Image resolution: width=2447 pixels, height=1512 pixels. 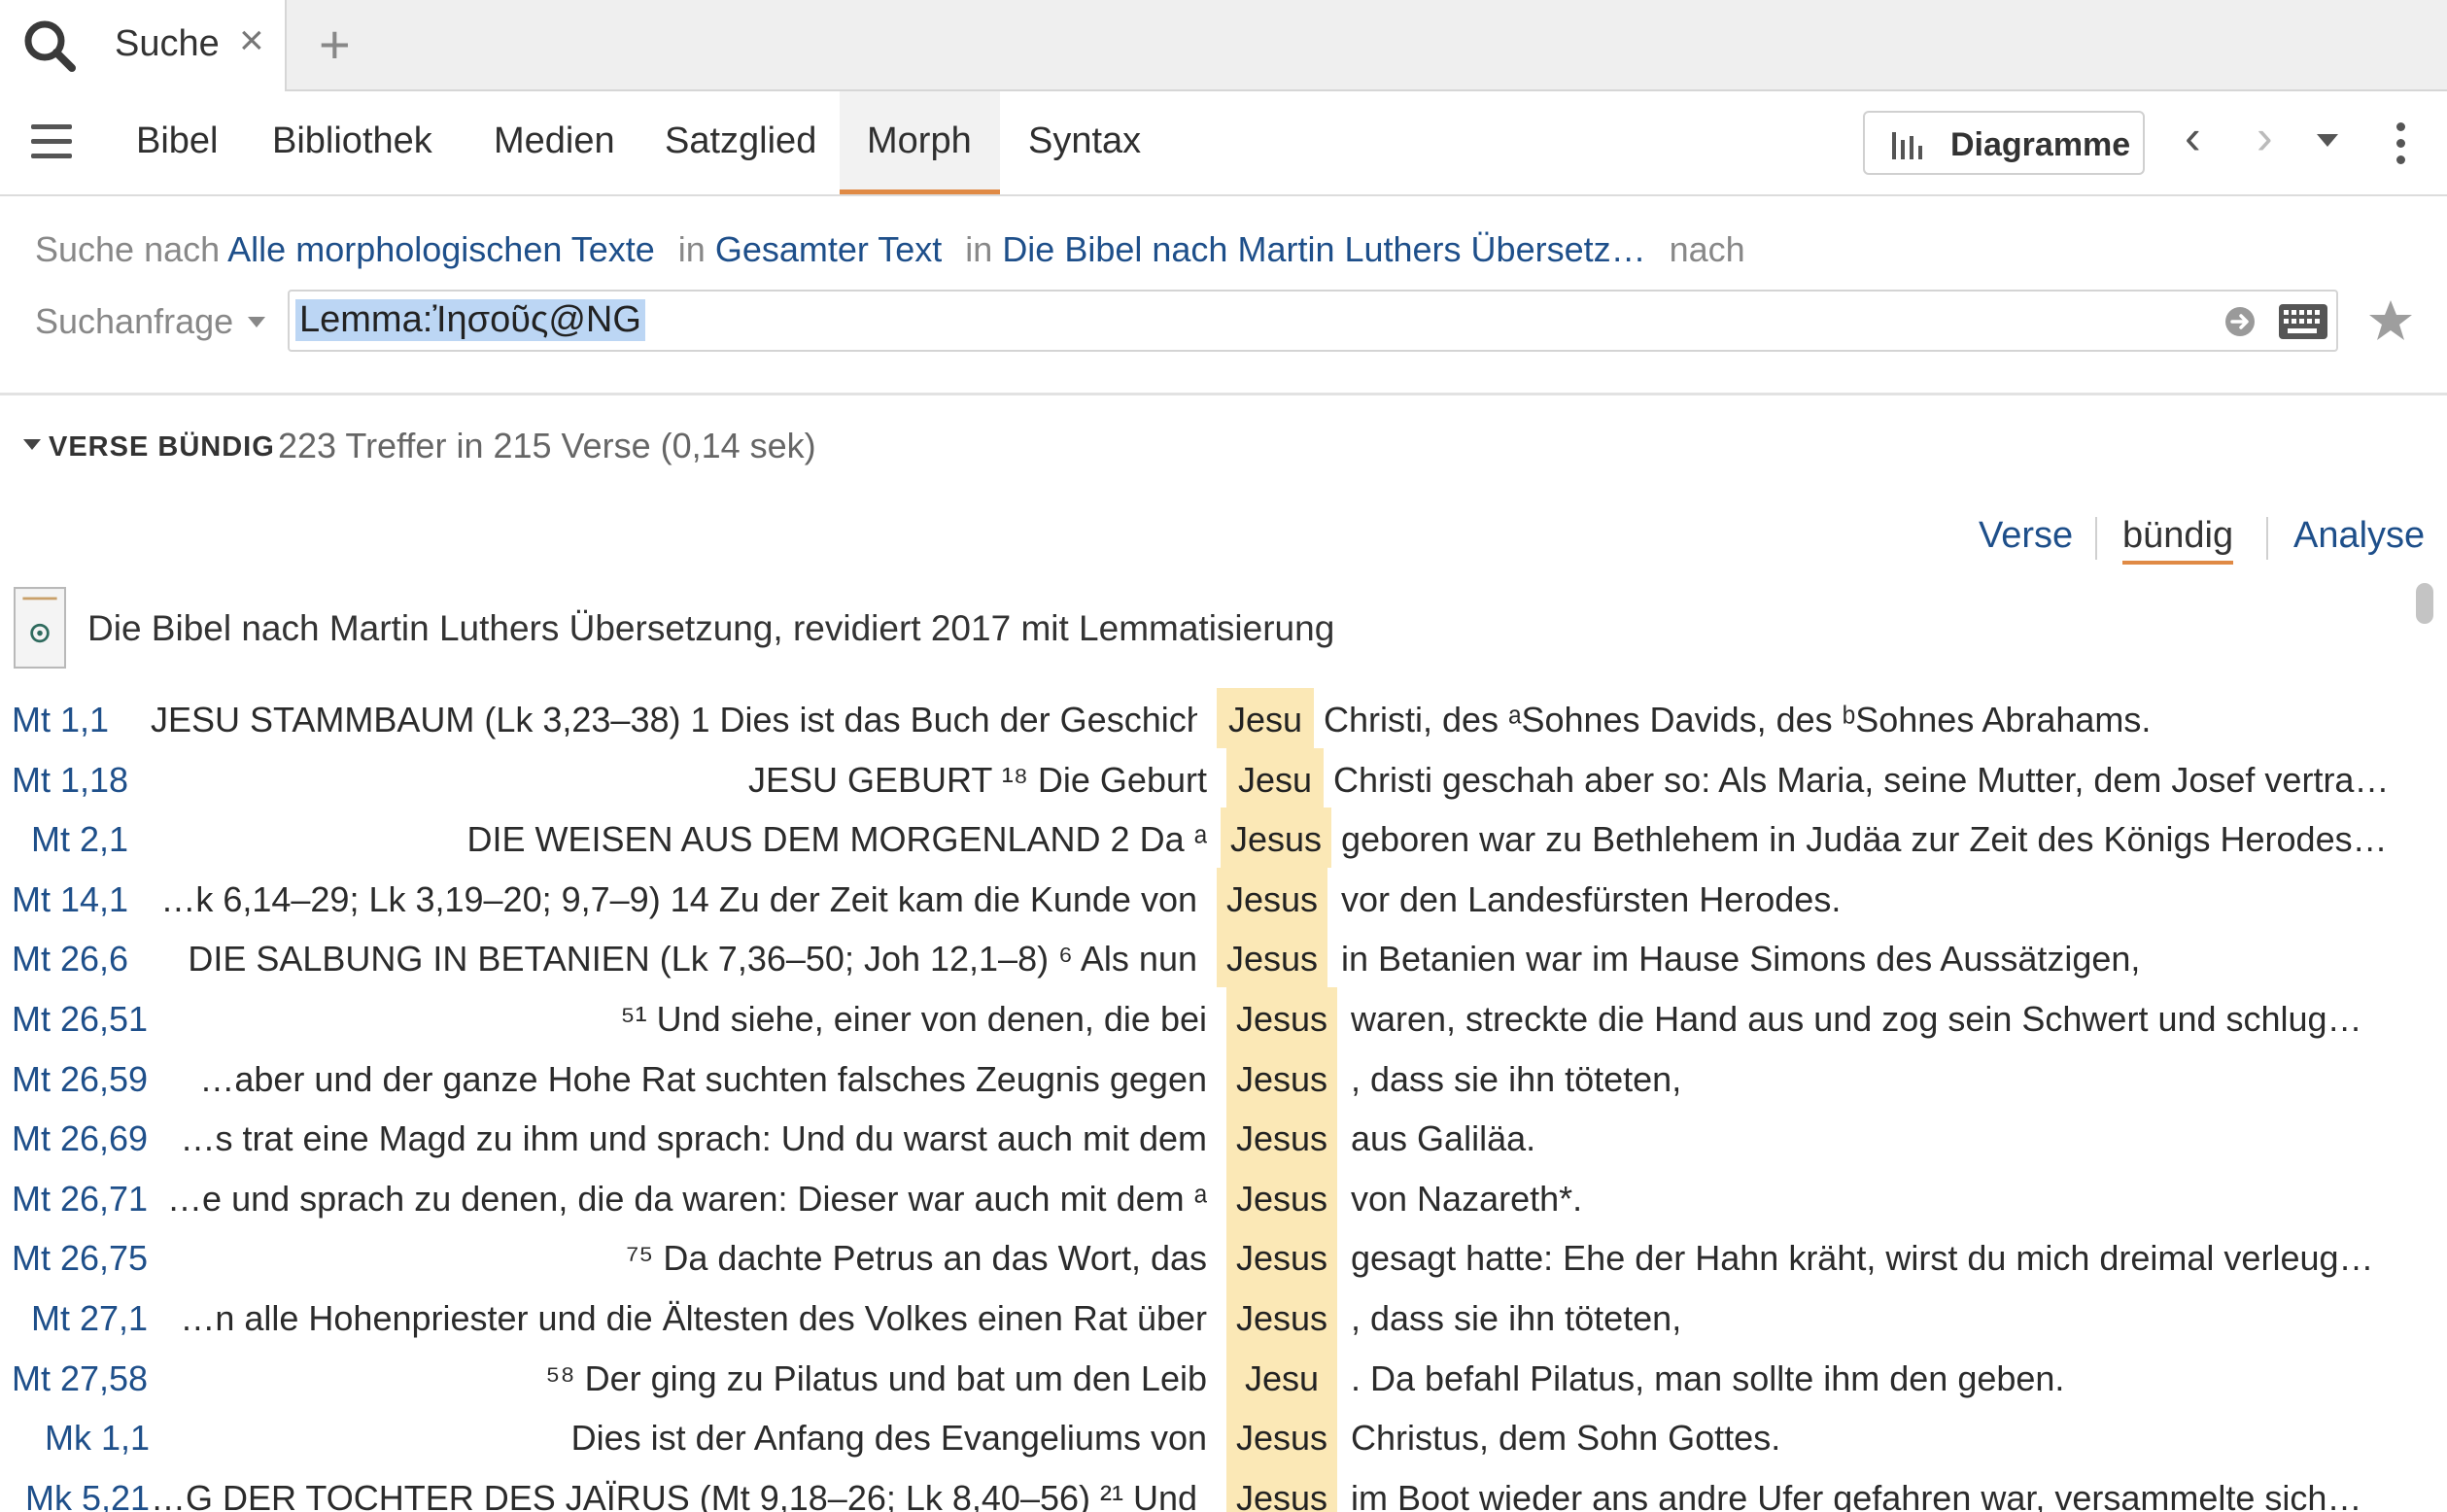 I want to click on tab-syntax: Syntax, so click(x=1088, y=142).